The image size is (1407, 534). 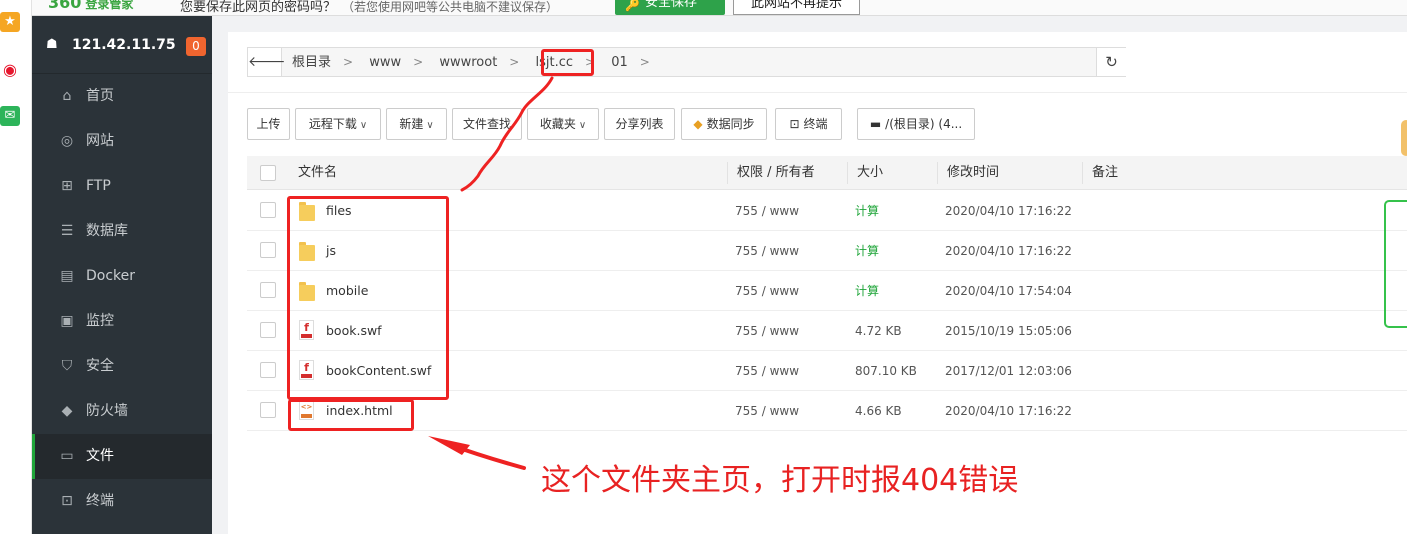 What do you see at coordinates (450, 7) in the screenshot?
I see `save-password-hint: （若您使用网吧等公共电脑不建议保存）` at bounding box center [450, 7].